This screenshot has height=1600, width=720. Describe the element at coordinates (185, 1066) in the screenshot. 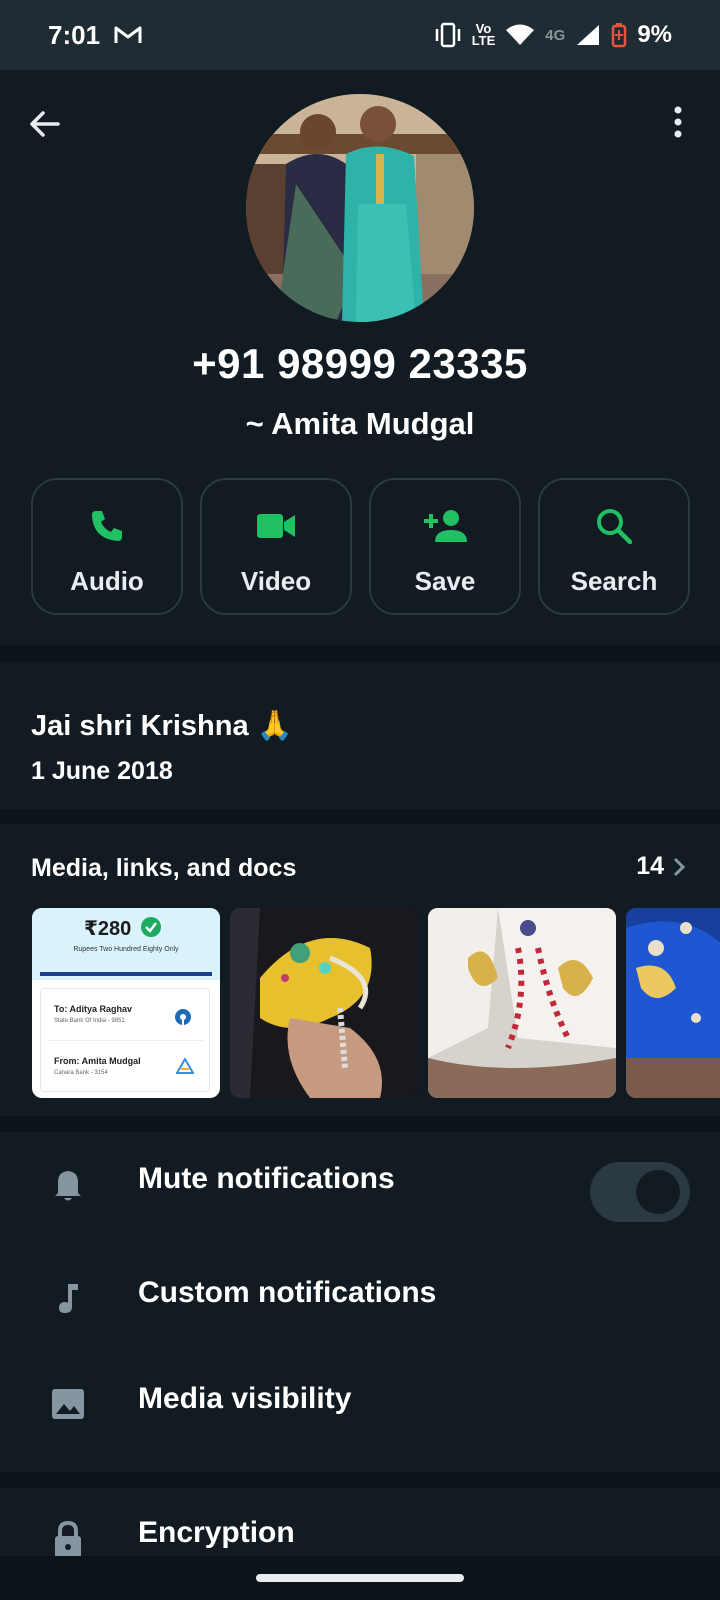

I see `canara-logo-icon` at that location.